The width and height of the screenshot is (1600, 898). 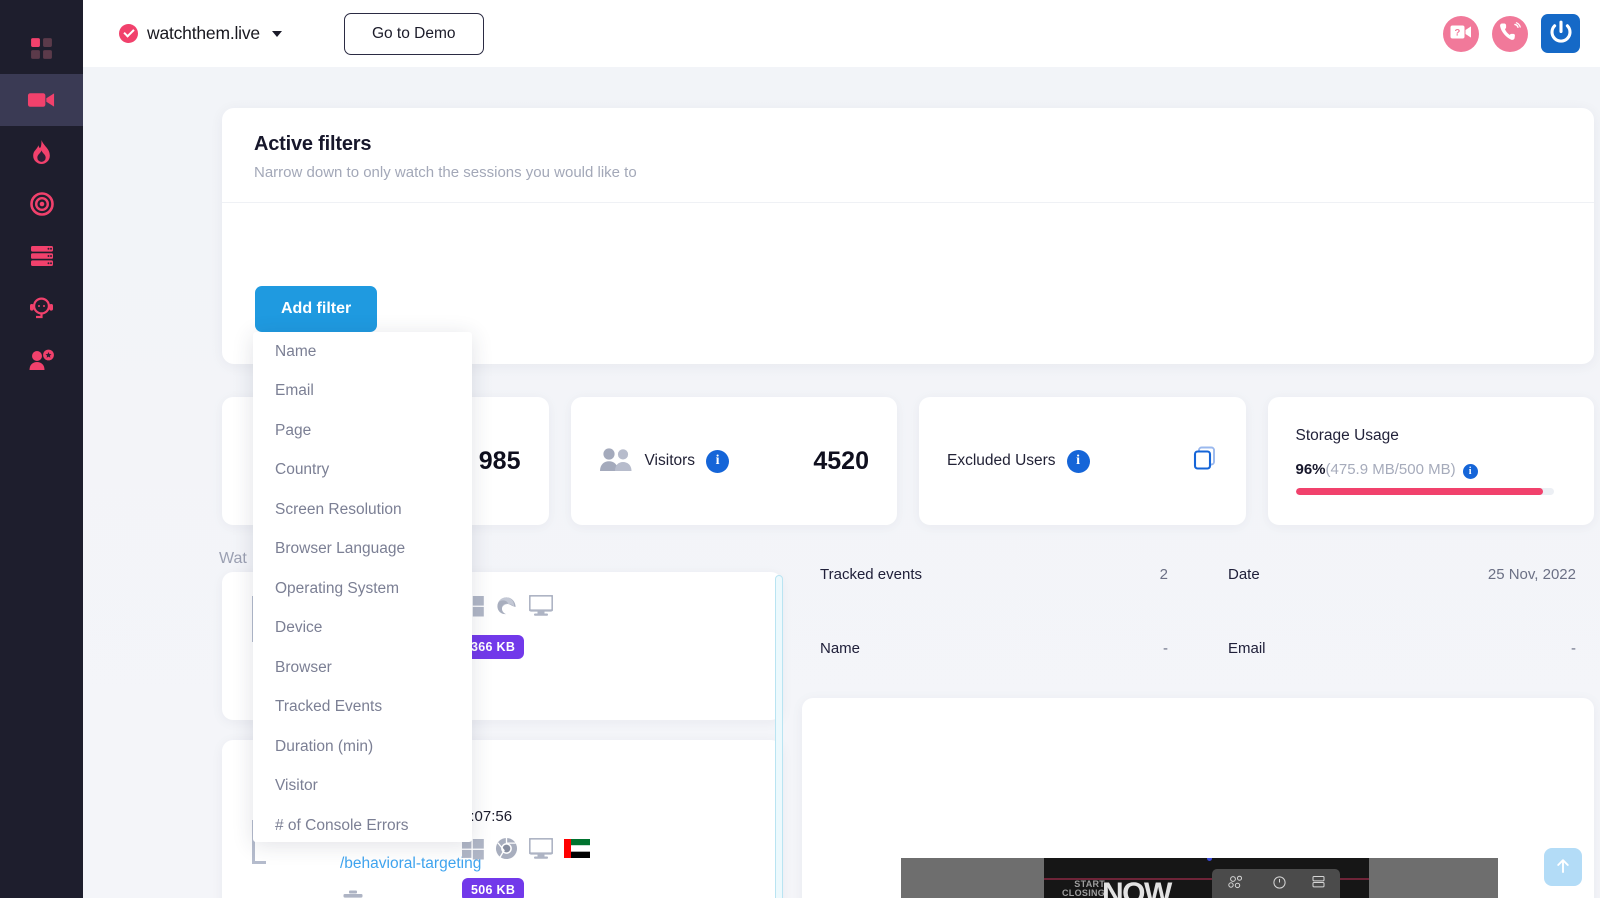 I want to click on headset-icon, so click(x=41, y=308).